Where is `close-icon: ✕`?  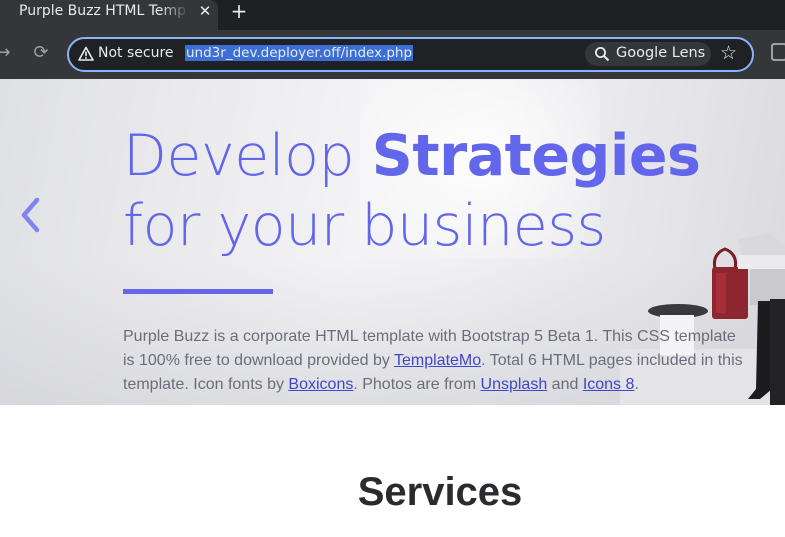
close-icon: ✕ is located at coordinates (205, 11).